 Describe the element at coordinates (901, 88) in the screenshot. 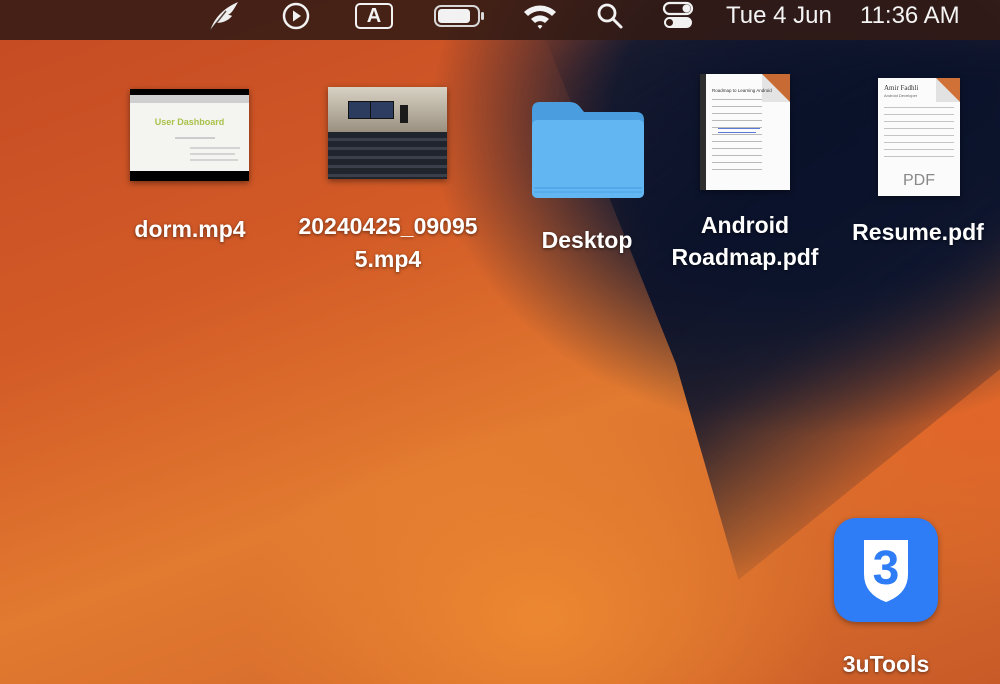

I see `pdf-doc-name: Amir Fadhli` at that location.